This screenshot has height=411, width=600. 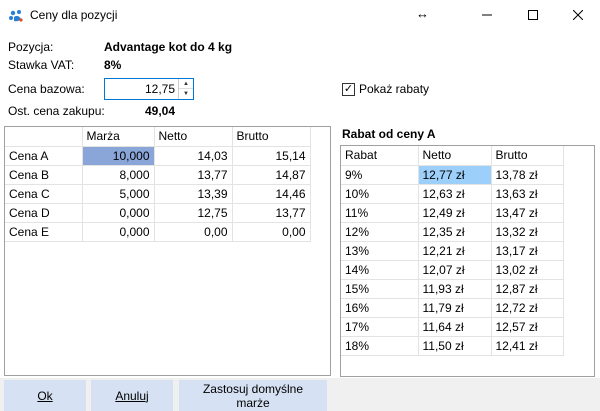 I want to click on show-discounts-label: Pokaż rabaty, so click(x=394, y=89).